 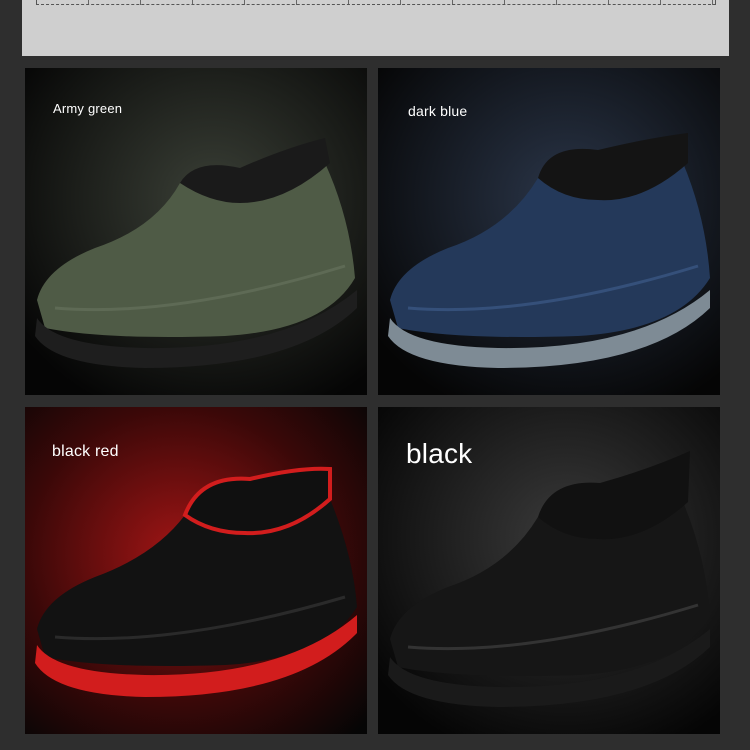 What do you see at coordinates (376, 2) in the screenshot?
I see `dashed-divider` at bounding box center [376, 2].